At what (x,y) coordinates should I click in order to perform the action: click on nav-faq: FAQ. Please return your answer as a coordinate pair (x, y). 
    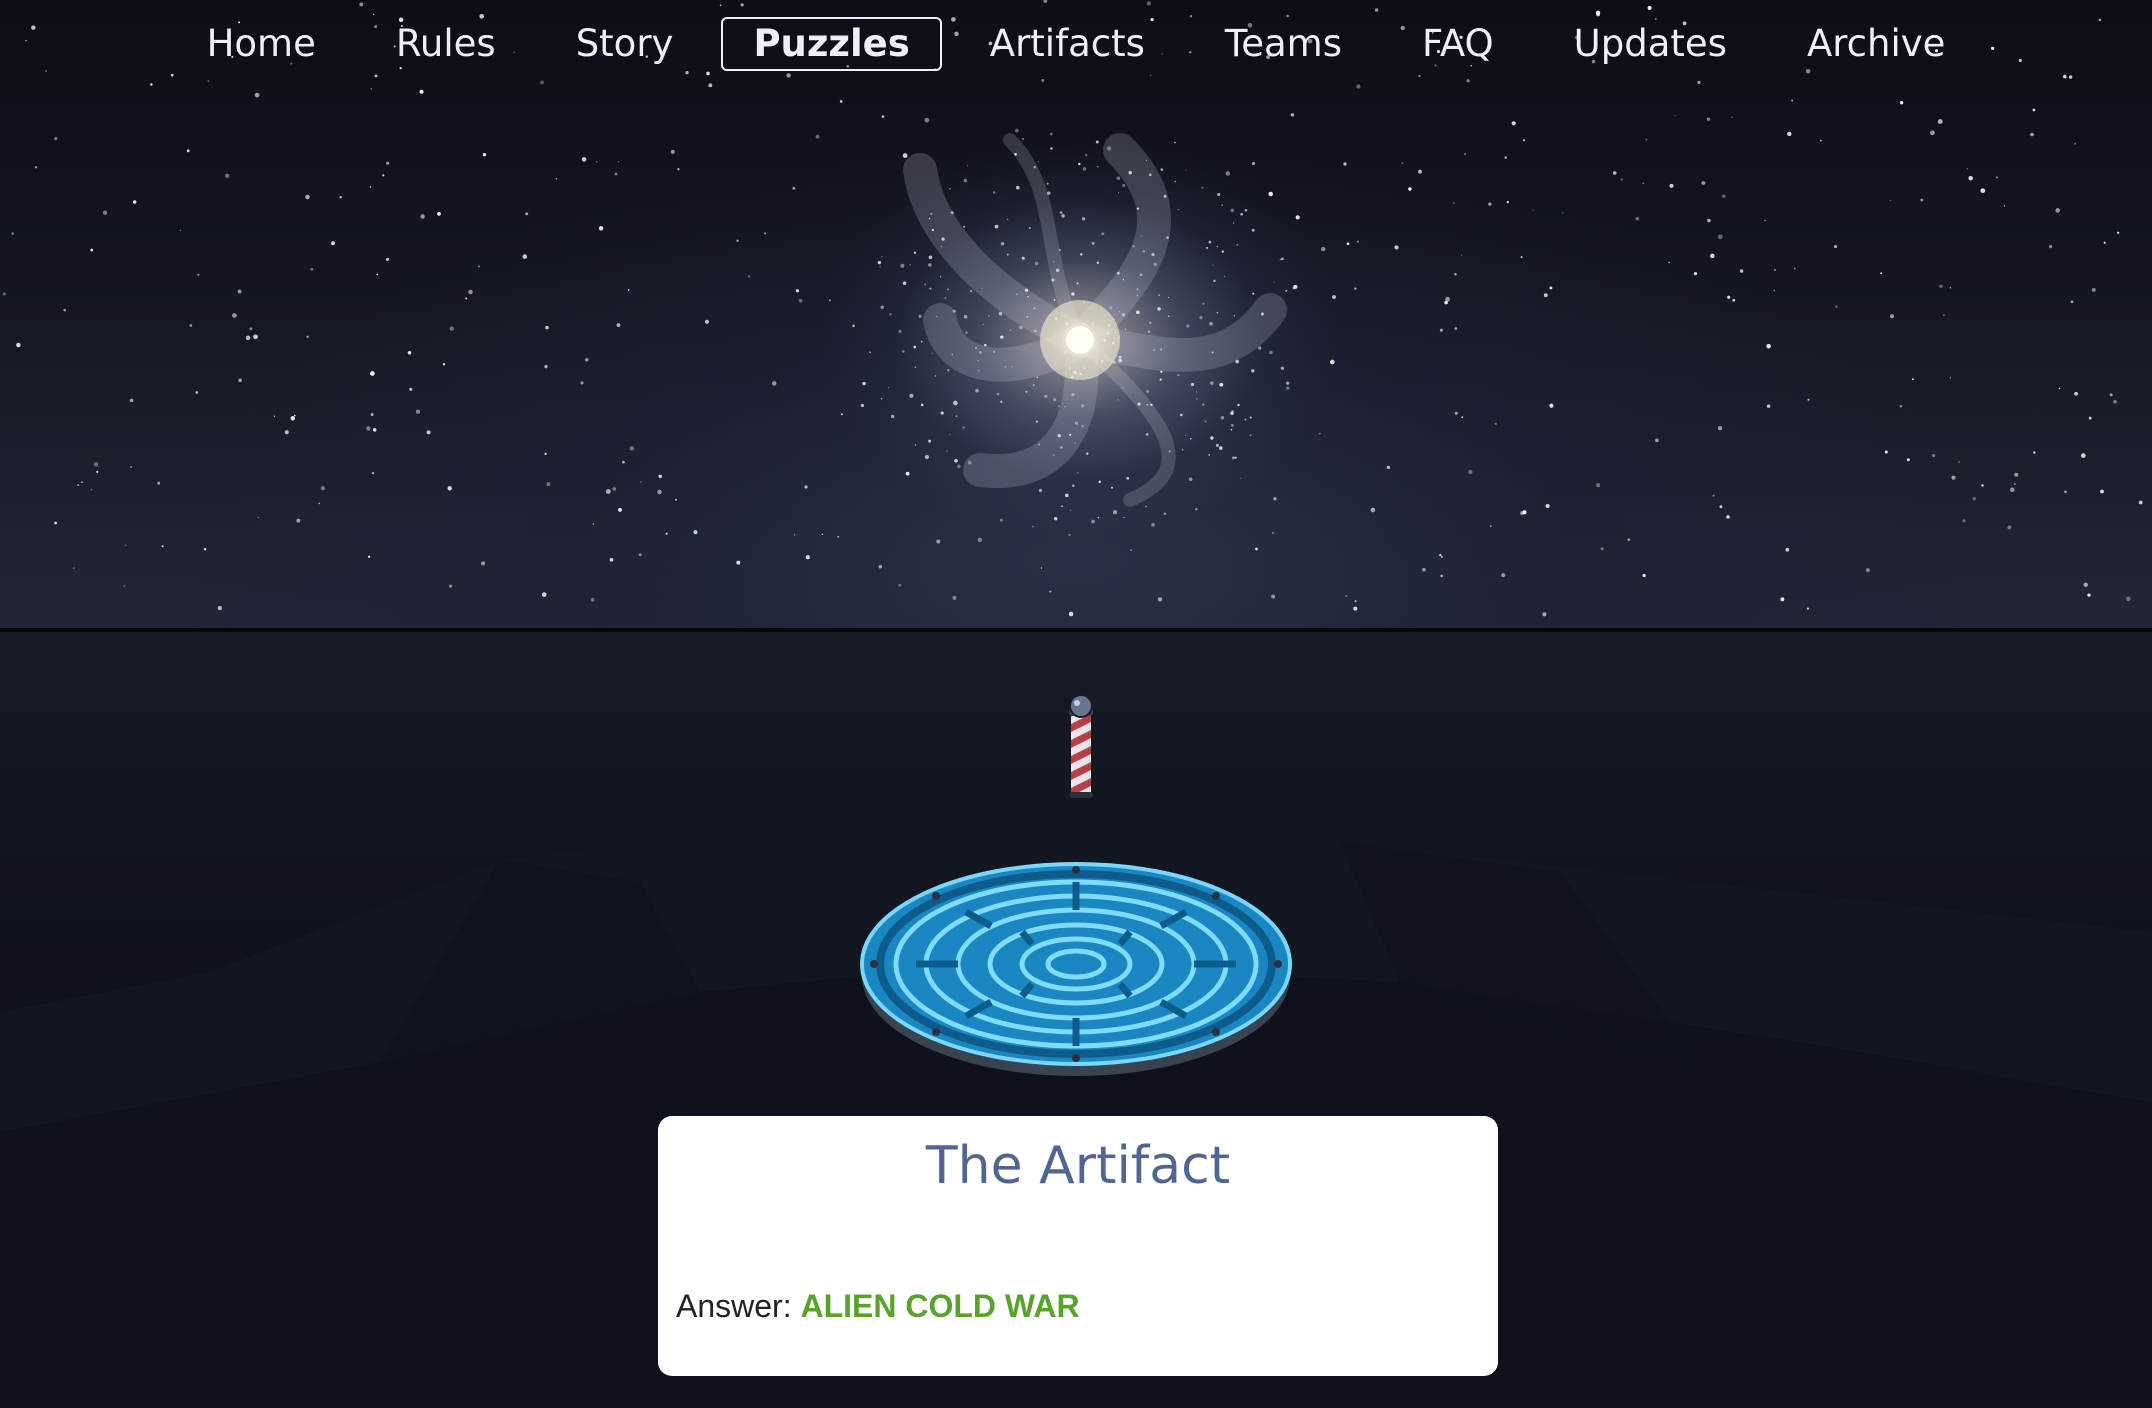
    Looking at the image, I should click on (1458, 44).